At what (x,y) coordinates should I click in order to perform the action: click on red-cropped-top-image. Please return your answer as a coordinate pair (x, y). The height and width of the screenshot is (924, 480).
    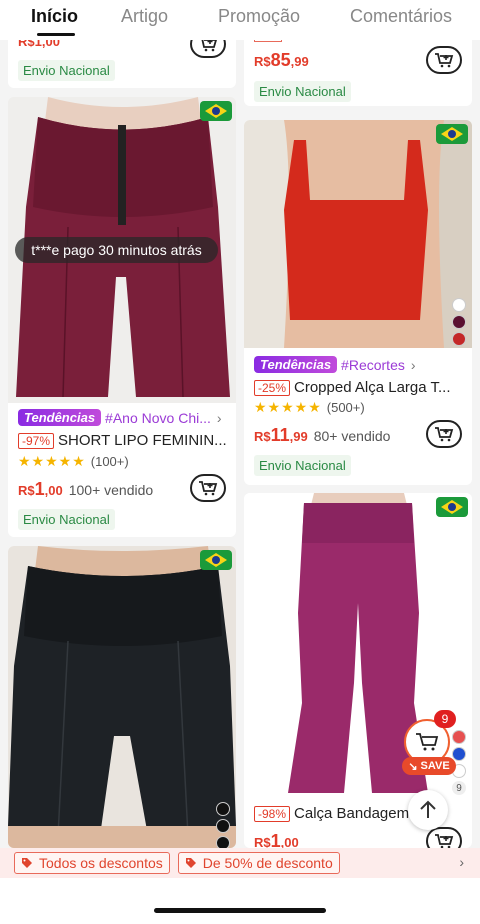
    Looking at the image, I should click on (358, 234).